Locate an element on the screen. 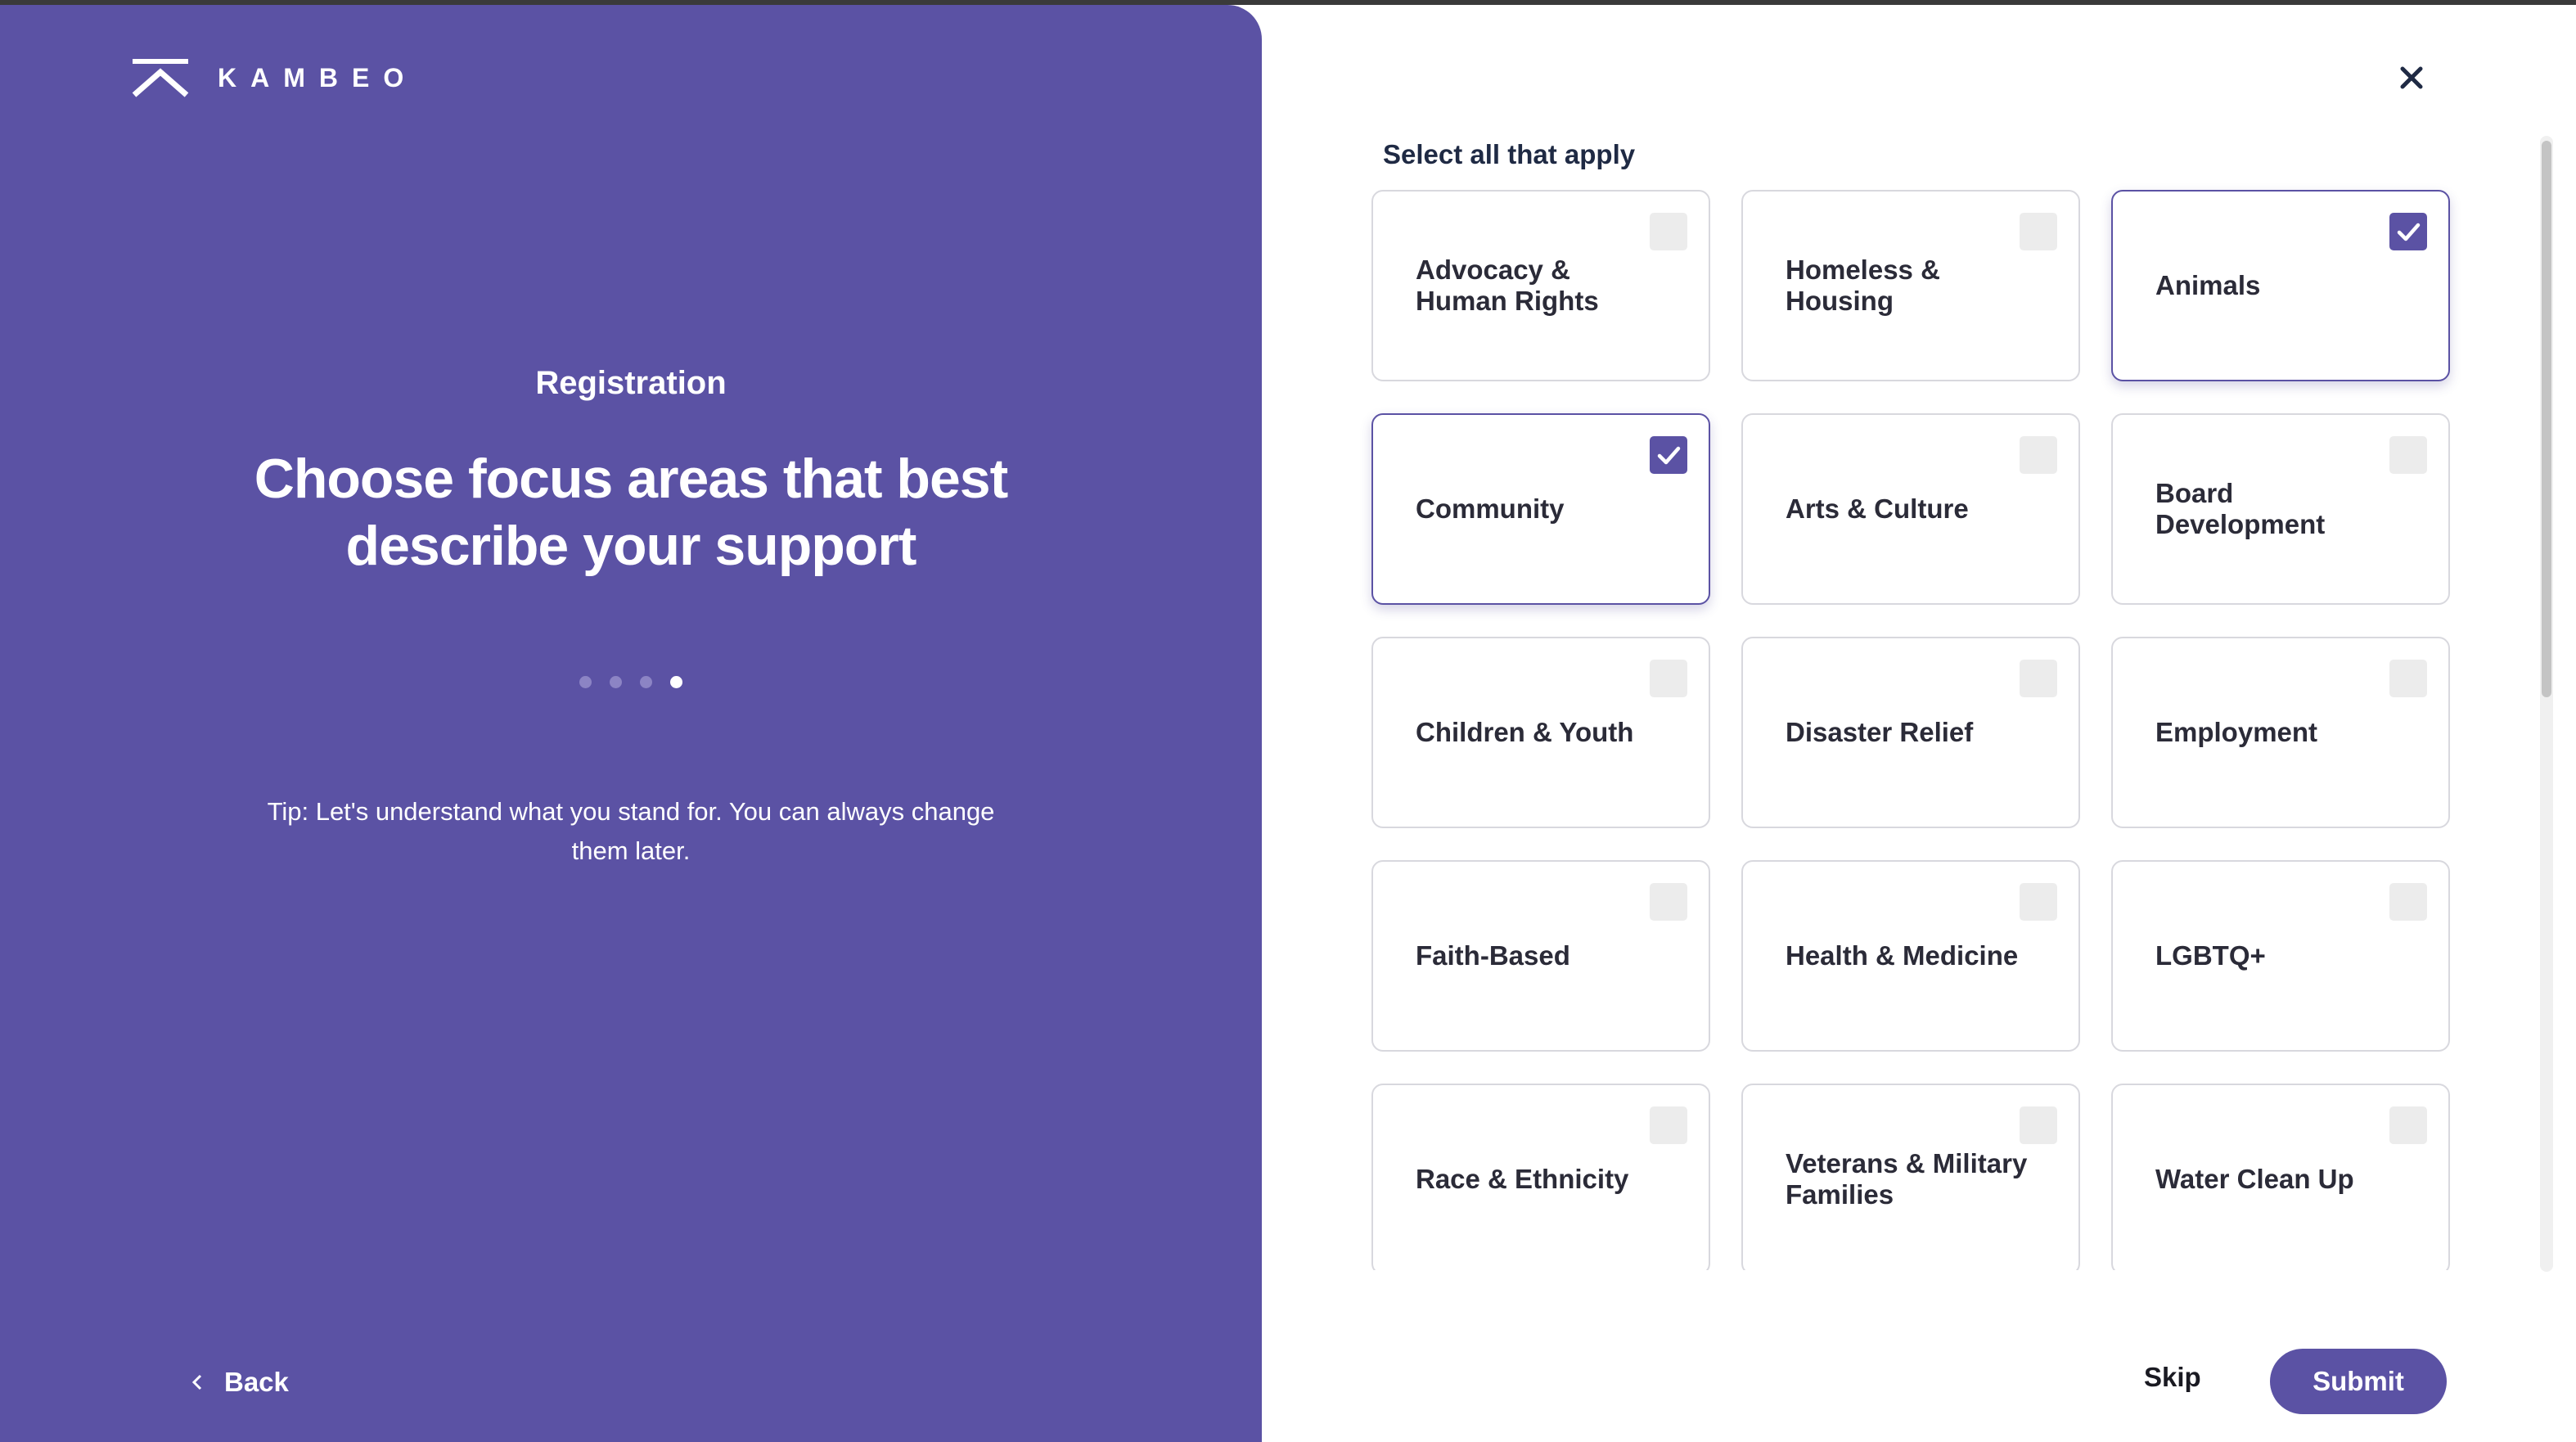 Image resolution: width=2576 pixels, height=1442 pixels. focus-area-option: Faith-Based is located at coordinates (1541, 956).